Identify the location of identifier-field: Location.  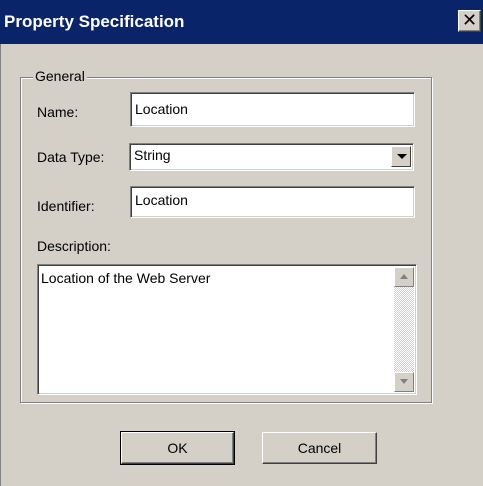
(272, 202).